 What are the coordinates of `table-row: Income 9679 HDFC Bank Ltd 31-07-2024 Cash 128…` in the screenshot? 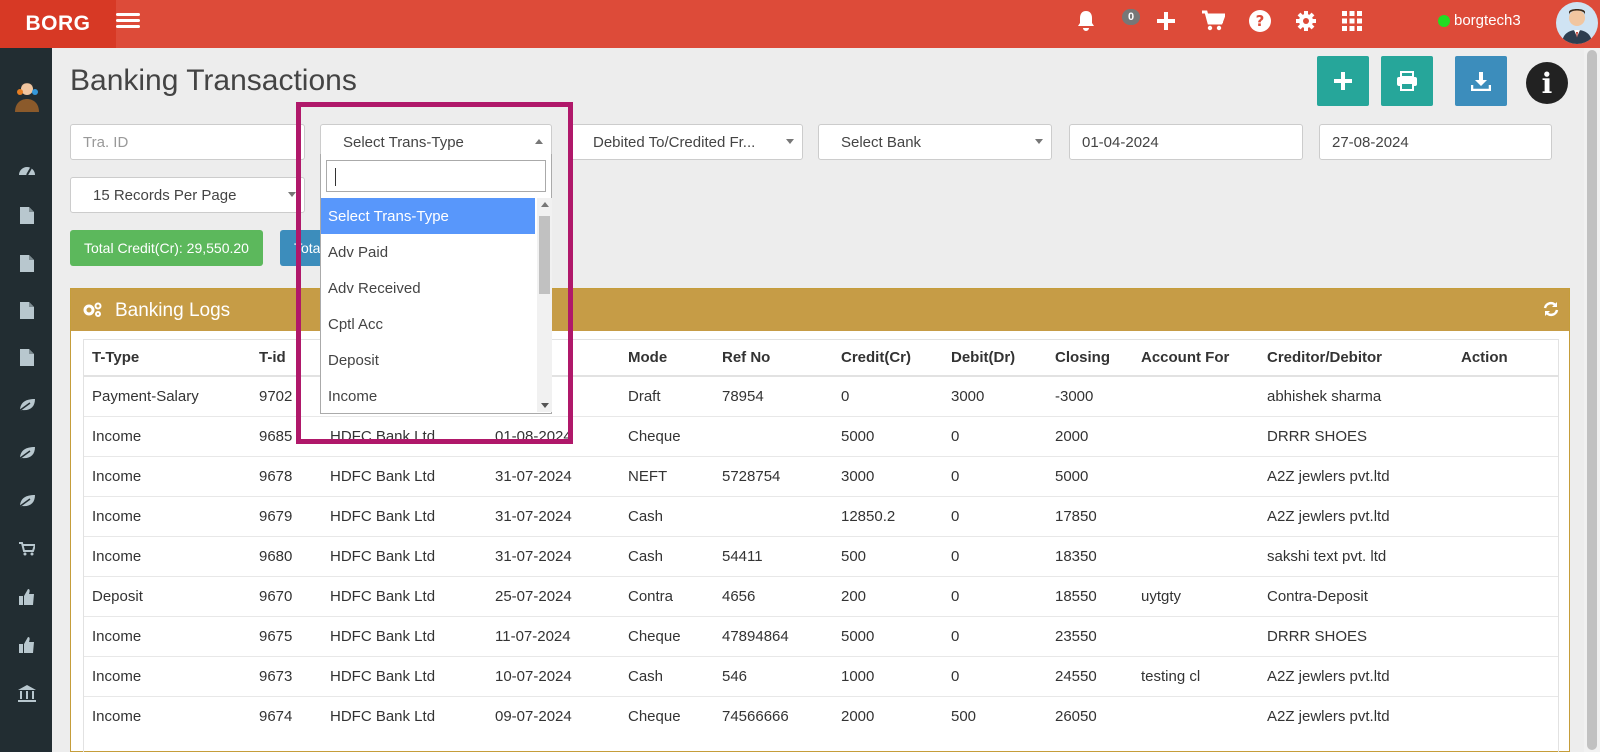 It's located at (821, 515).